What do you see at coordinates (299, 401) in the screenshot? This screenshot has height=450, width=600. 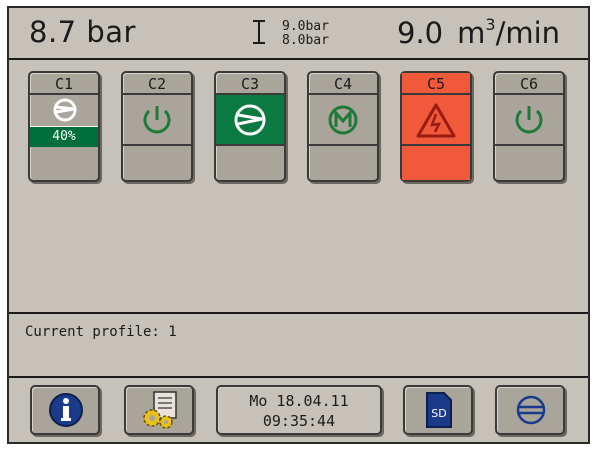 I see `date-text: Mo 18.04.11` at bounding box center [299, 401].